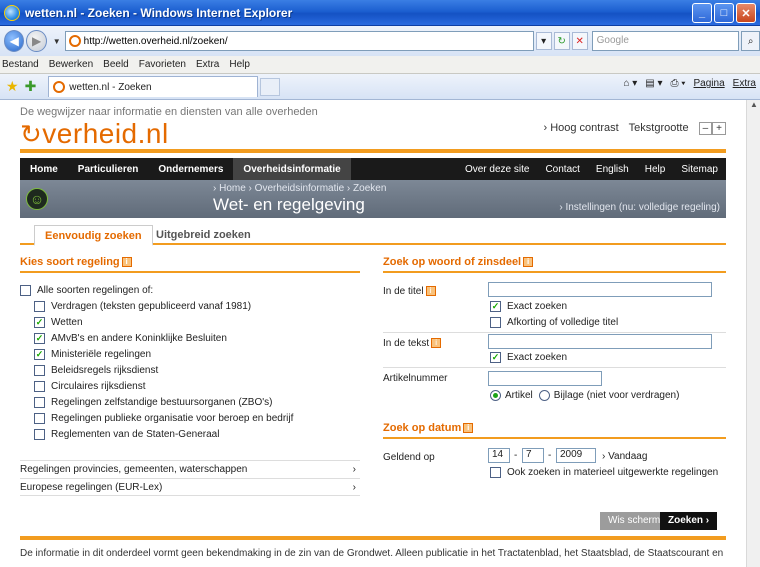 The width and height of the screenshot is (760, 567). Describe the element at coordinates (528, 306) in the screenshot. I see `checkbox-exact-title: ✓ Exact zoeken` at that location.